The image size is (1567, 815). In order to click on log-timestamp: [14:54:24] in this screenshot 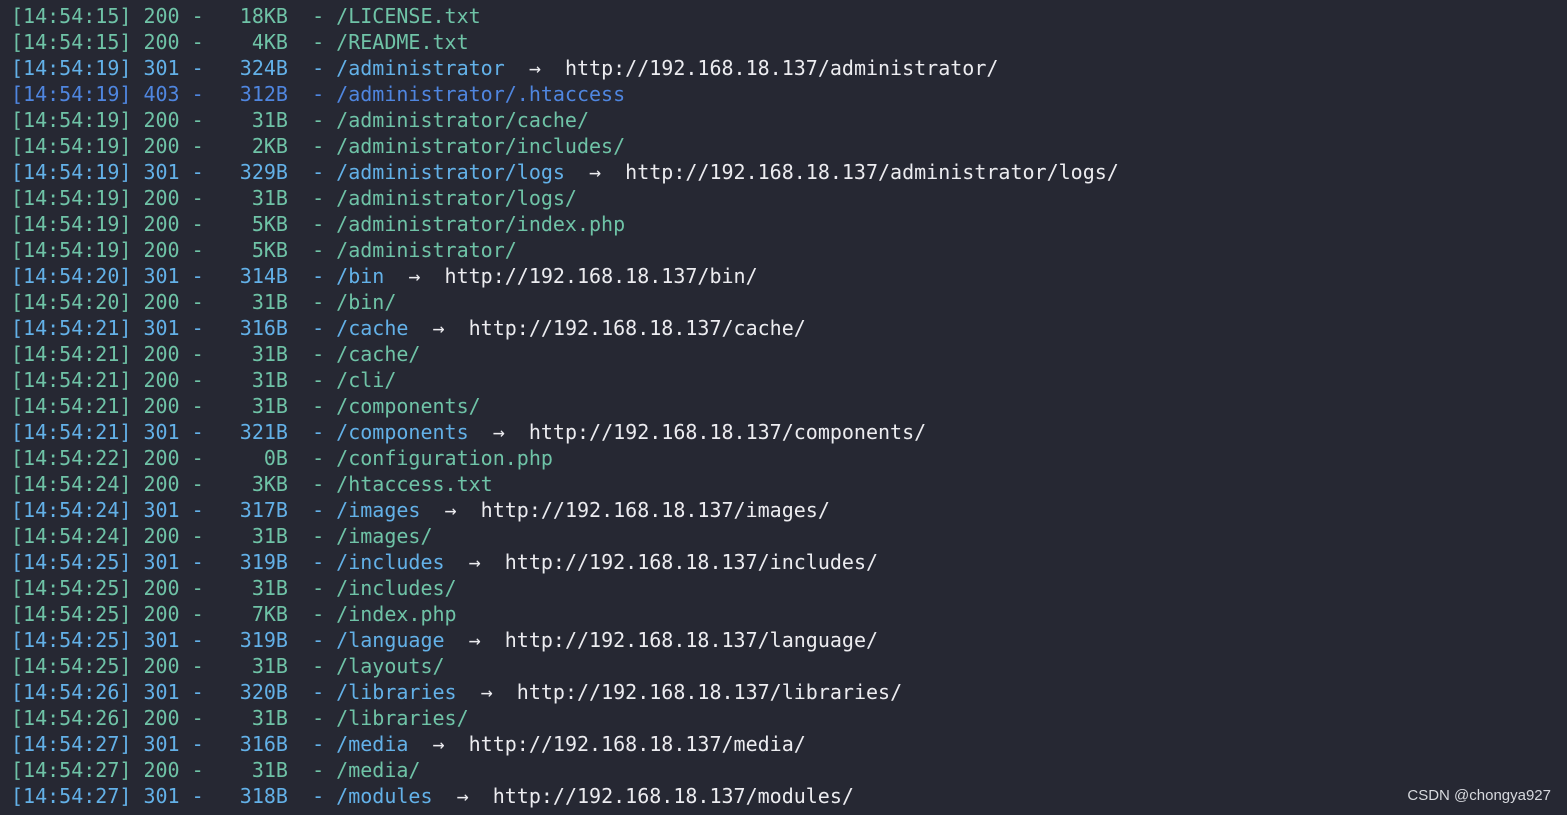, I will do `click(71, 510)`.